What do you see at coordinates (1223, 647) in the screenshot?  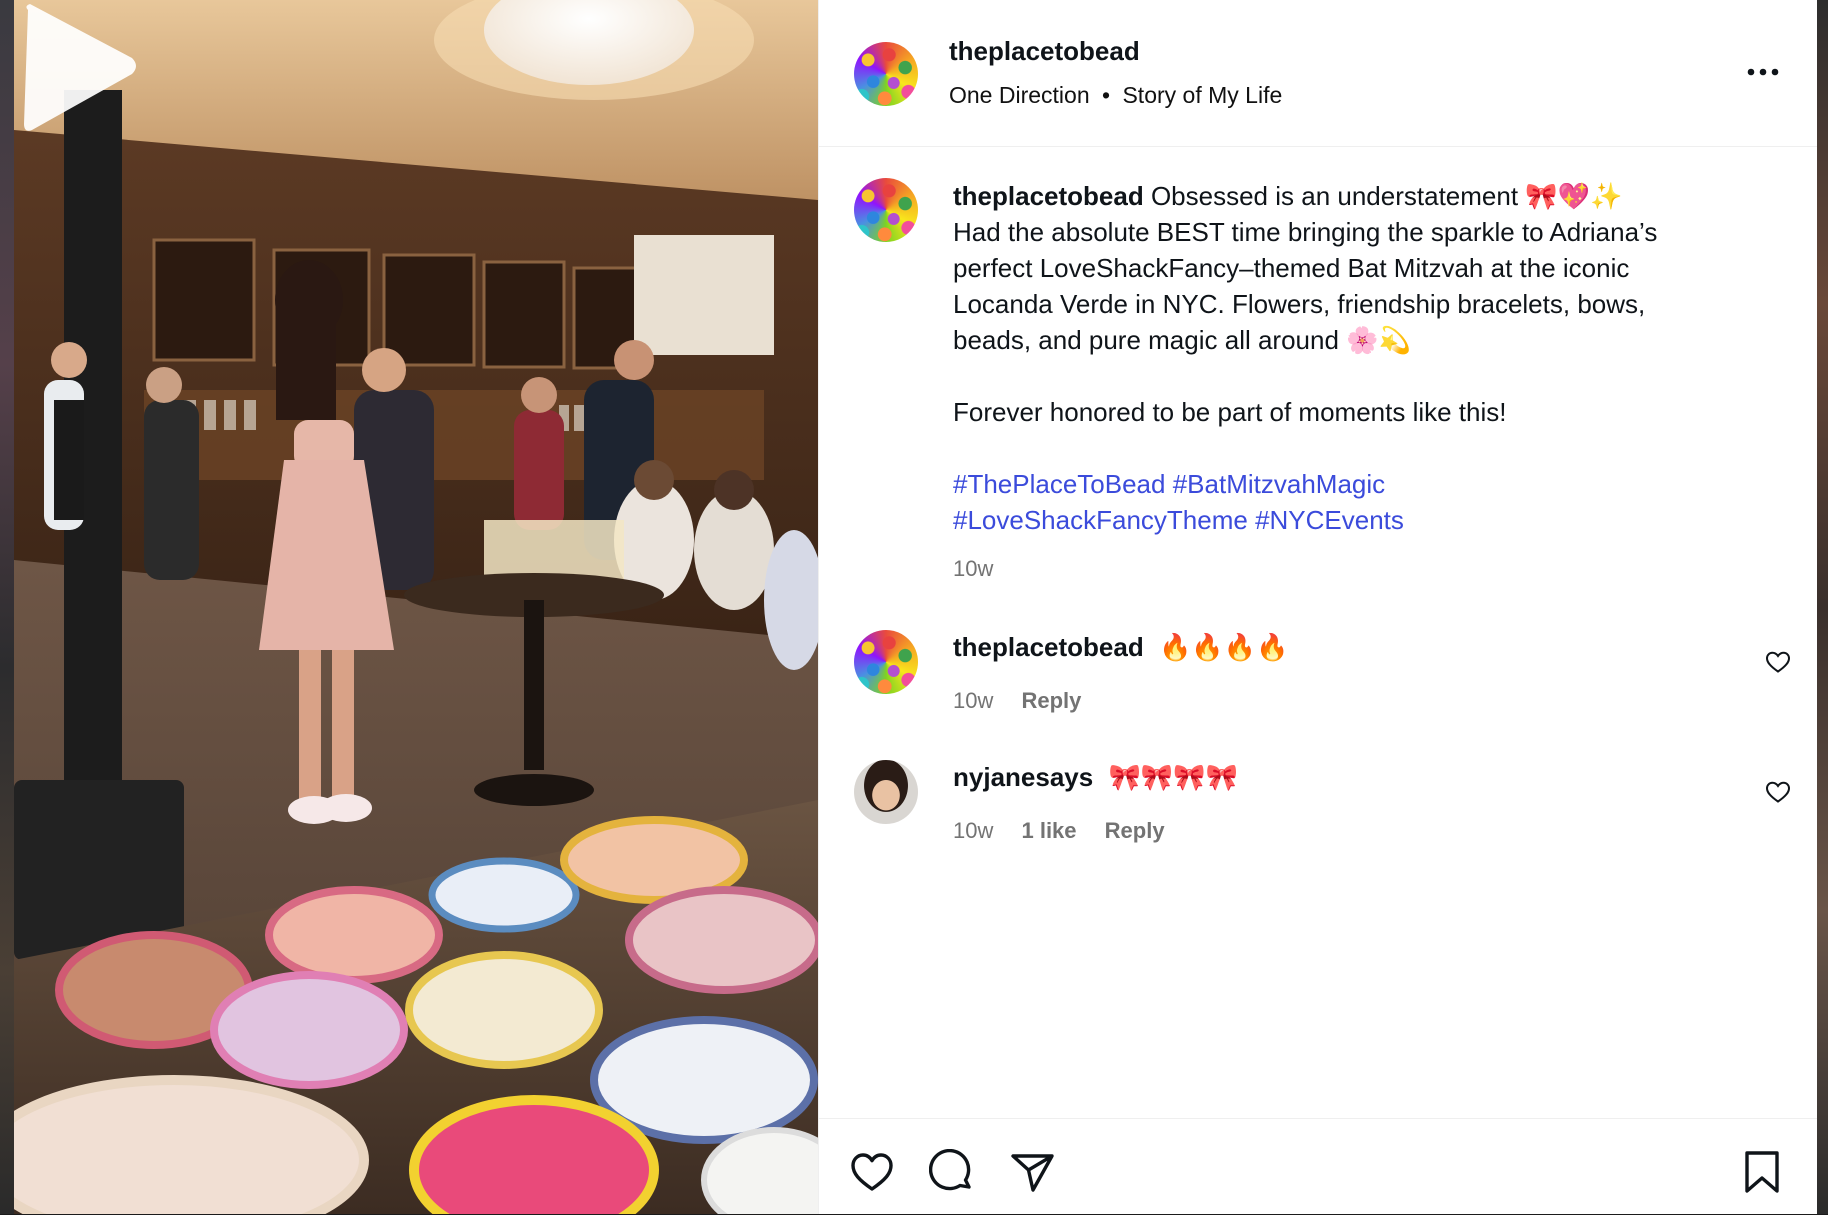 I see `comment-text: 🔥🔥🔥🔥` at bounding box center [1223, 647].